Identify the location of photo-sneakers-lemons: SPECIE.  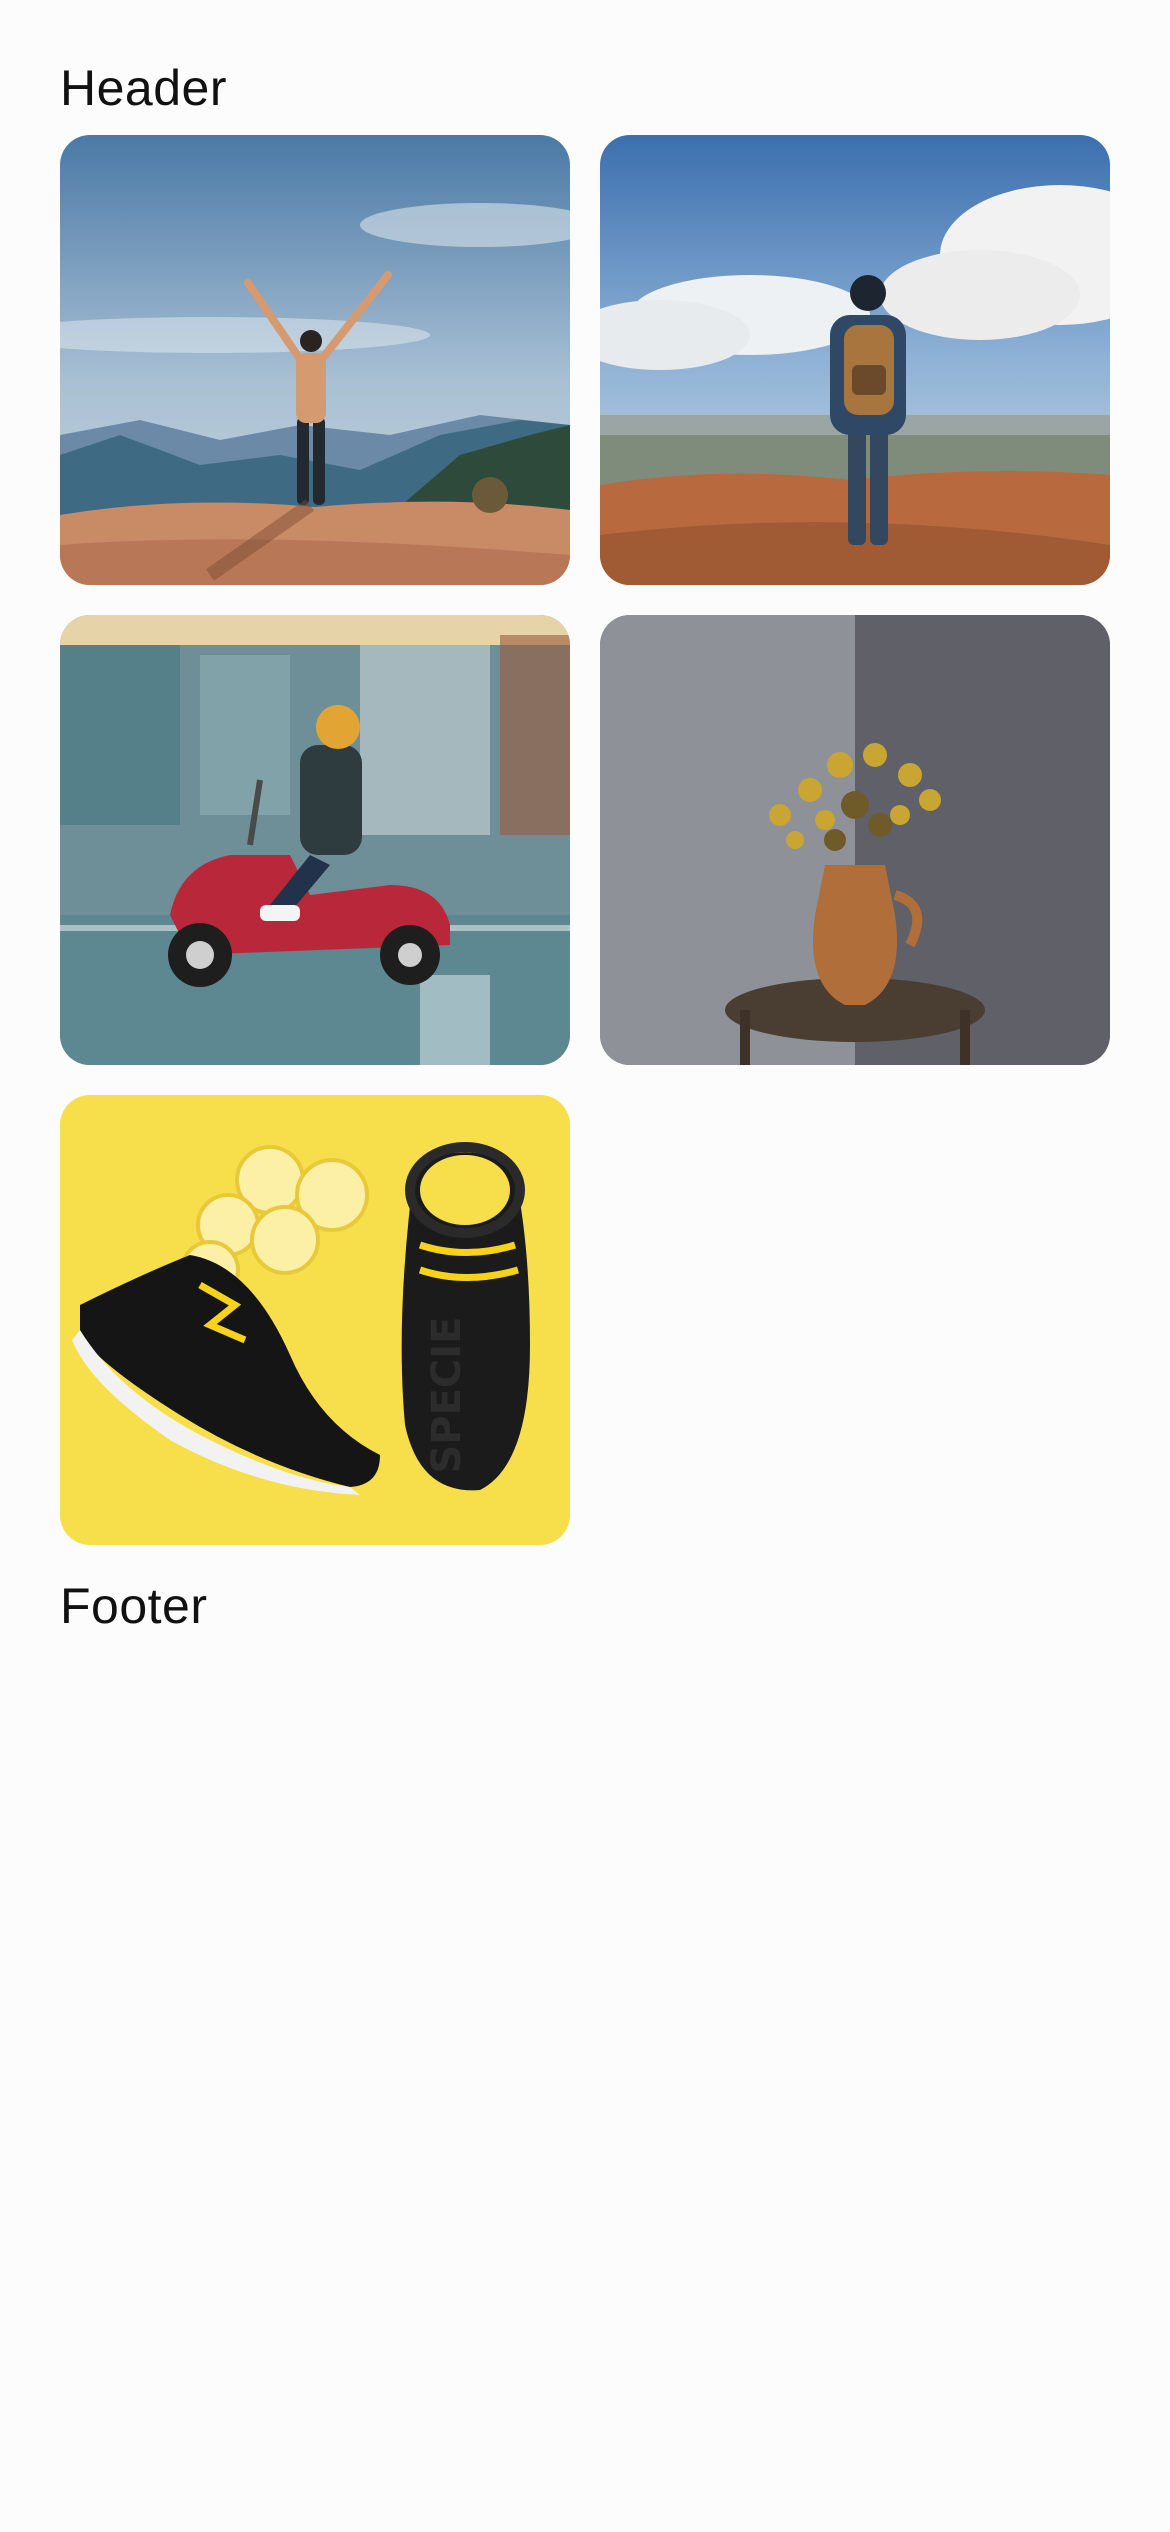
(315, 1320).